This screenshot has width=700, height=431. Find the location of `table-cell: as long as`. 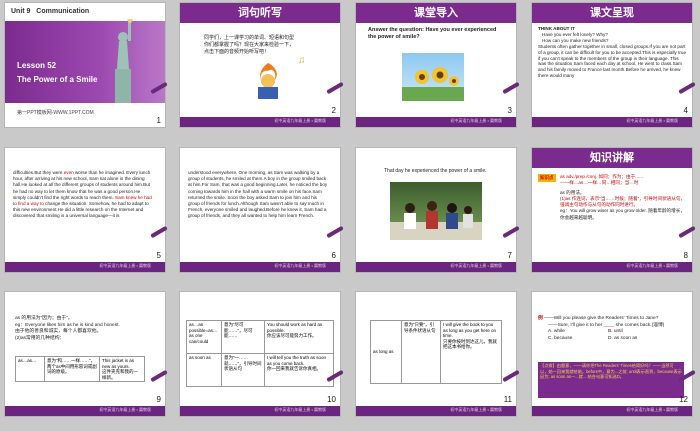

table-cell: as long as is located at coordinates (386, 352).